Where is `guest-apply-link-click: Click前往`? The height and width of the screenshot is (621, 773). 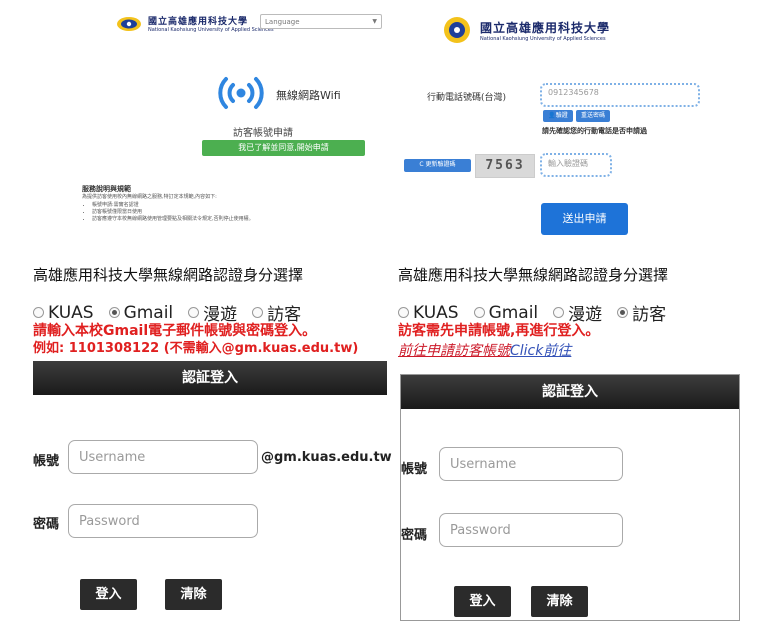
guest-apply-link-click: Click前往 is located at coordinates (540, 351).